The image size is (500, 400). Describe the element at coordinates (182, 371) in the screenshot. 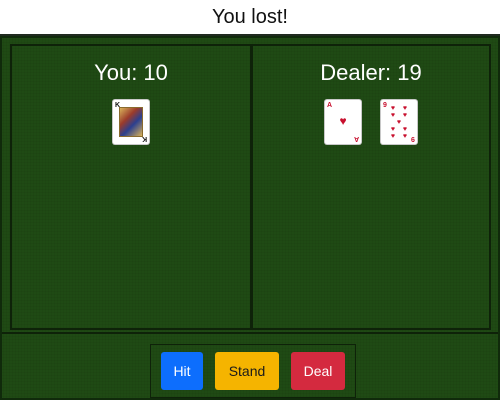

I see `hit-button: Hit` at that location.